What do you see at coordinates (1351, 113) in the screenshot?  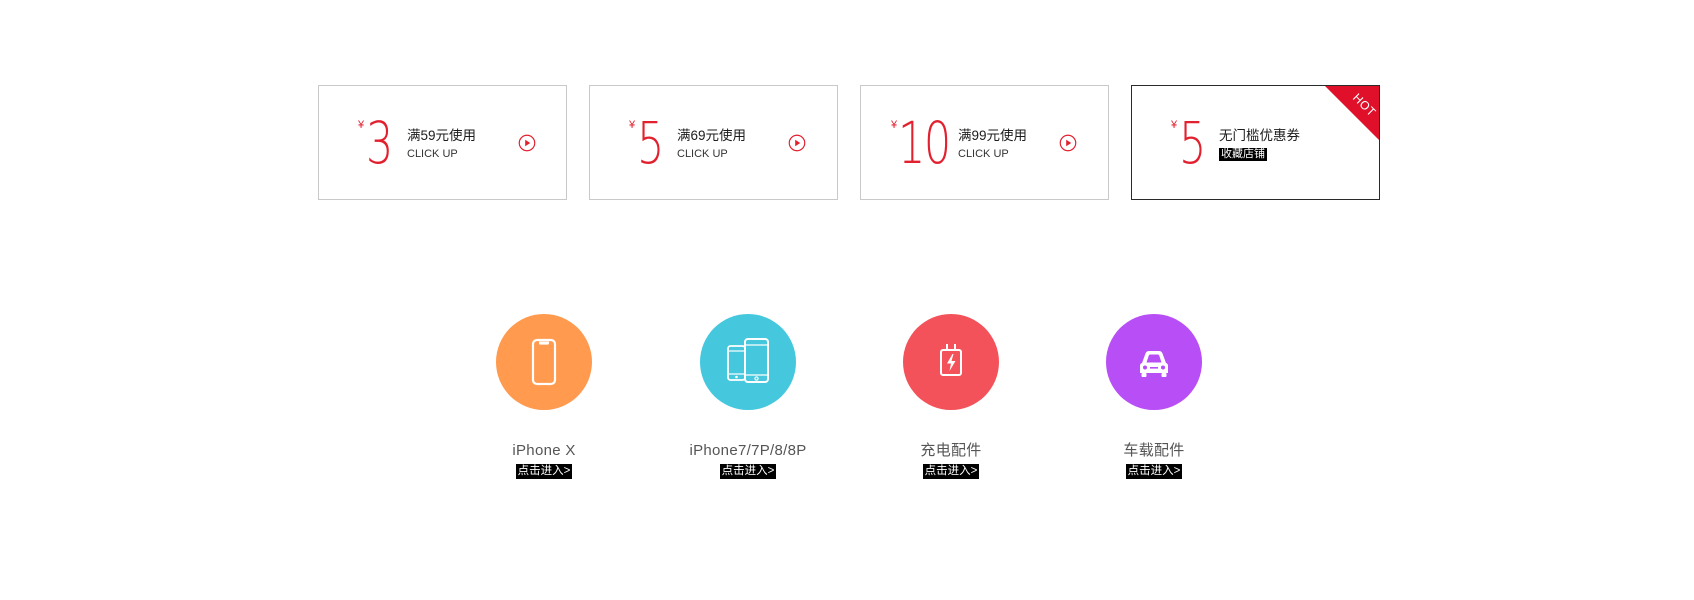 I see `hot-ribbon: HOT` at bounding box center [1351, 113].